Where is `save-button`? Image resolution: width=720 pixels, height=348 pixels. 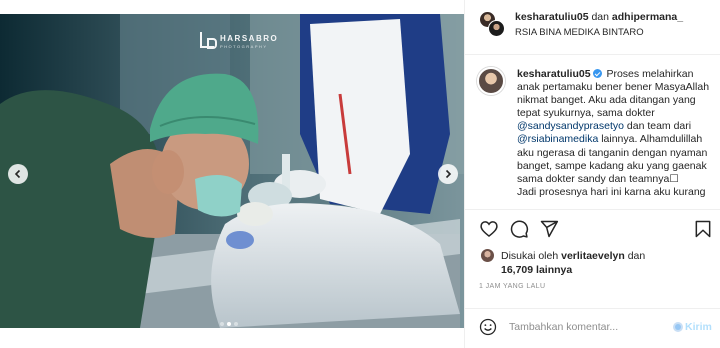 save-button is located at coordinates (703, 229).